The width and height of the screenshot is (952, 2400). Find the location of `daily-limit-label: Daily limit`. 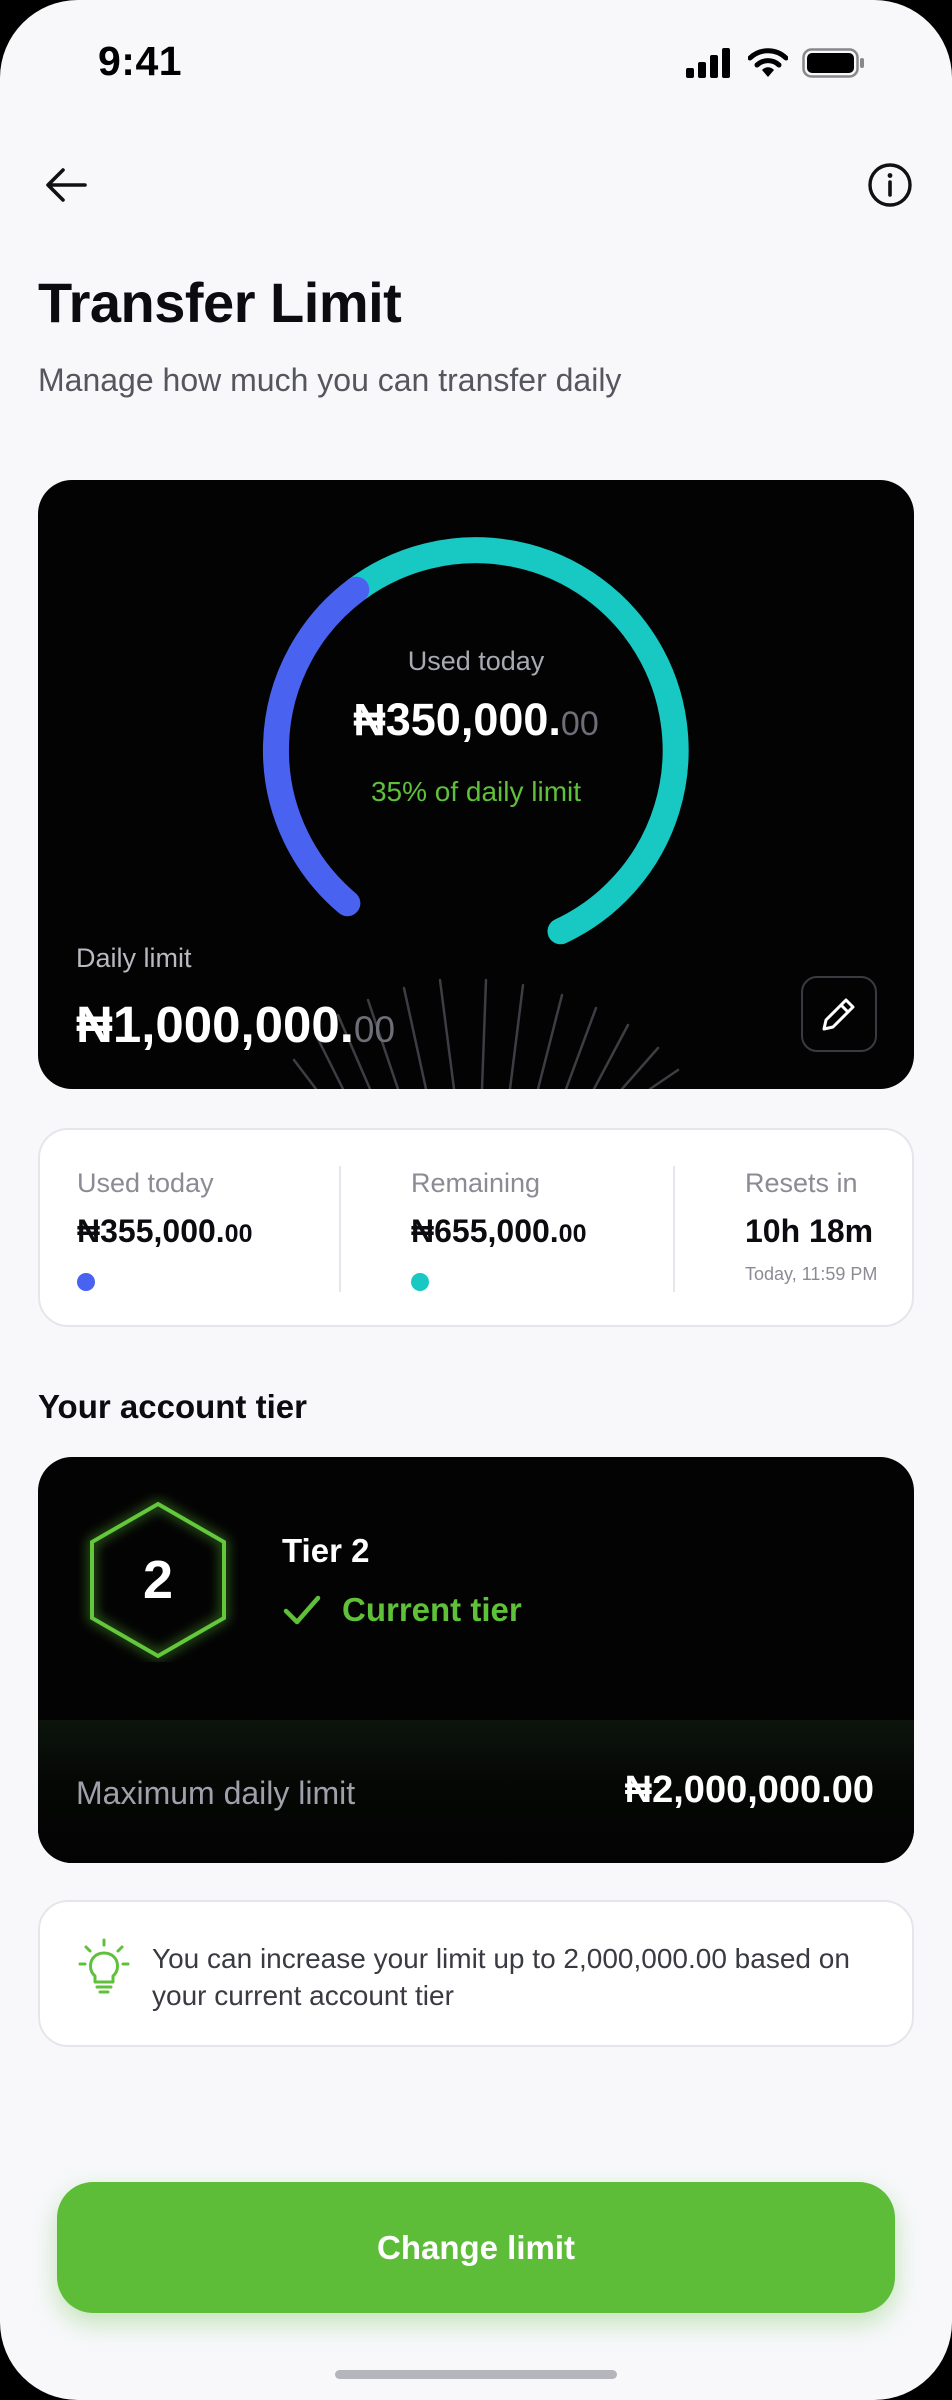

daily-limit-label: Daily limit is located at coordinates (134, 958).